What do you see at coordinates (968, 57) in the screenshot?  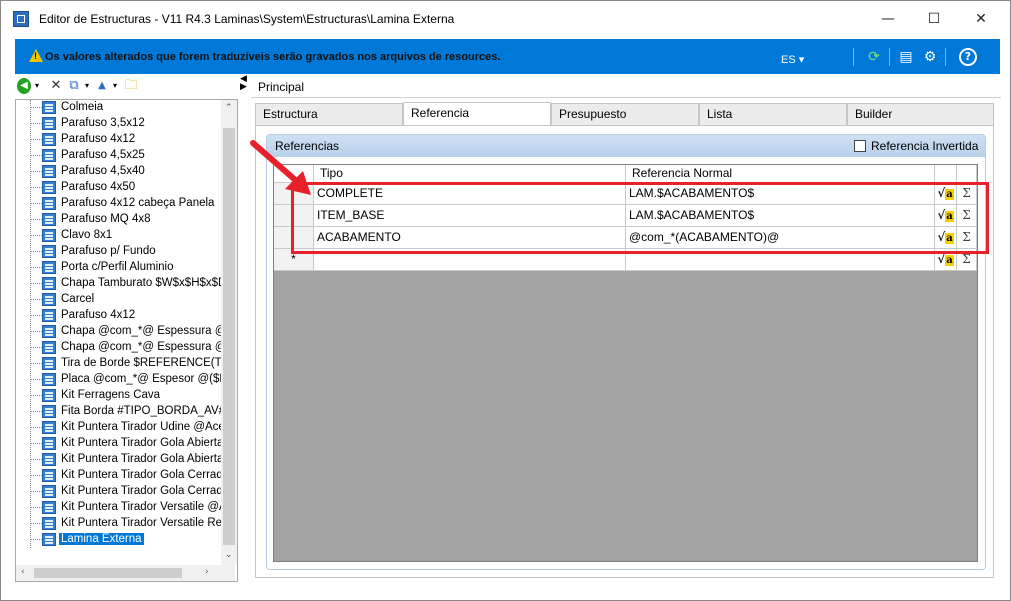 I see `help-icon: ?` at bounding box center [968, 57].